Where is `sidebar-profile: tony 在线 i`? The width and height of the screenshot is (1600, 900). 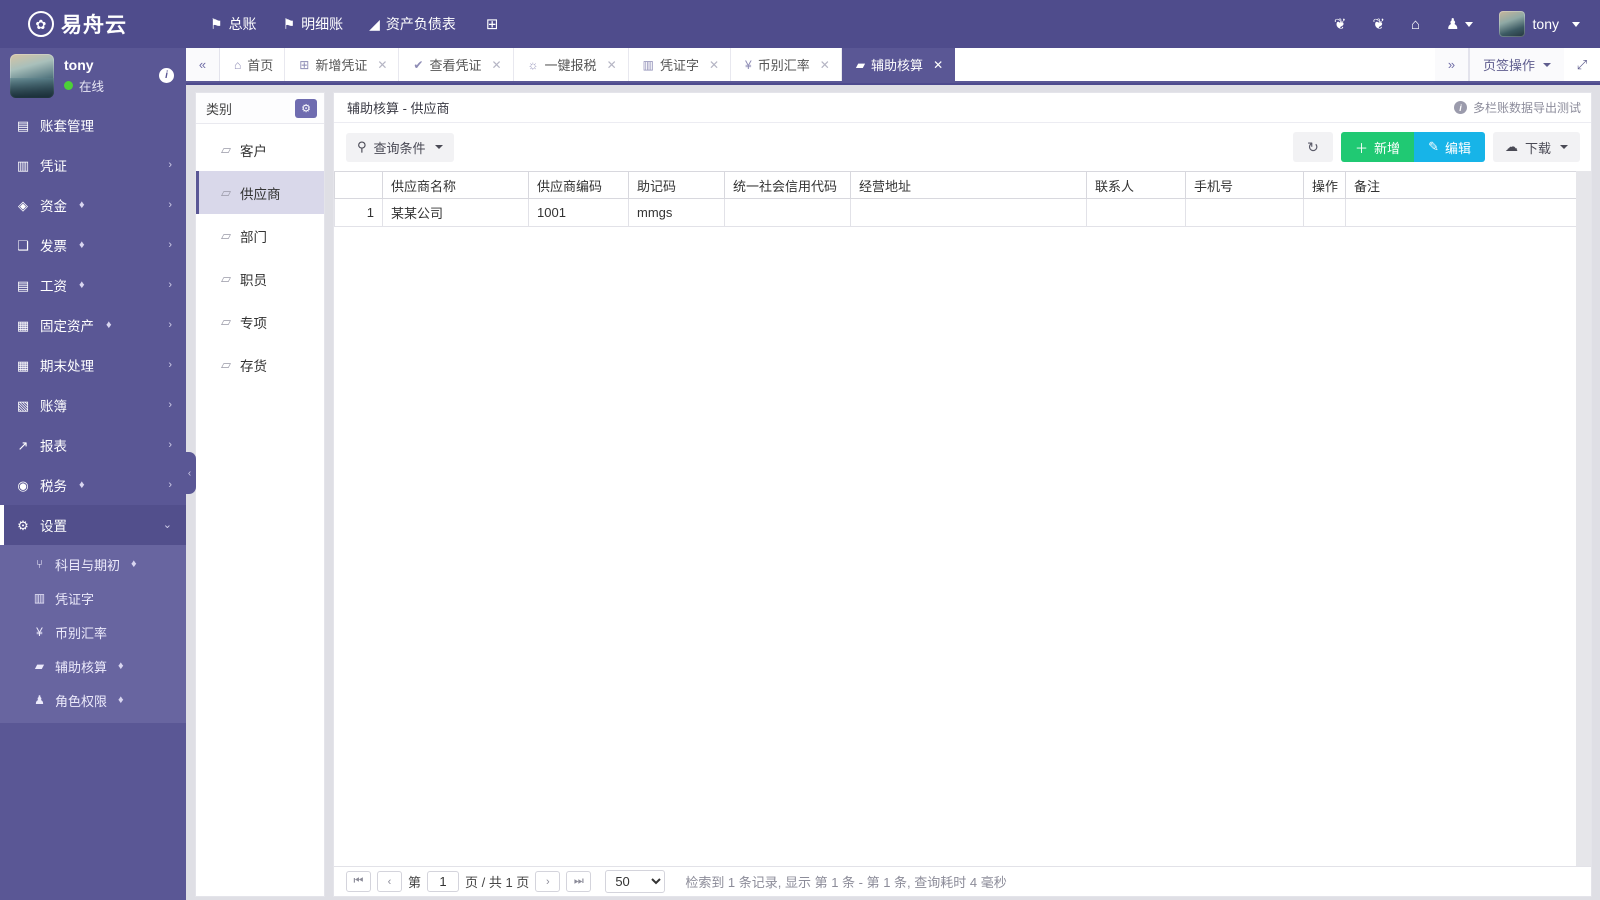
sidebar-profile: tony 在线 i is located at coordinates (93, 75).